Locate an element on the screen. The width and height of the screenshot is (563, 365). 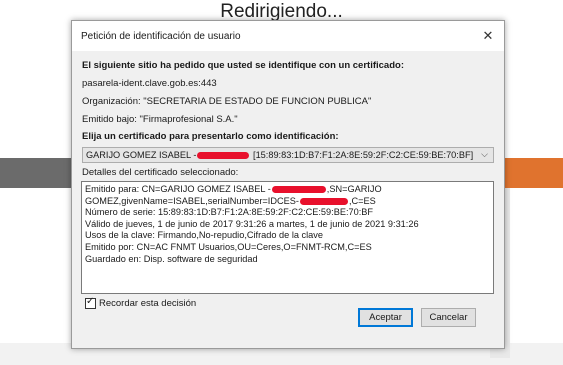
chevron-down-icon: ⌵ is located at coordinates (484, 154).